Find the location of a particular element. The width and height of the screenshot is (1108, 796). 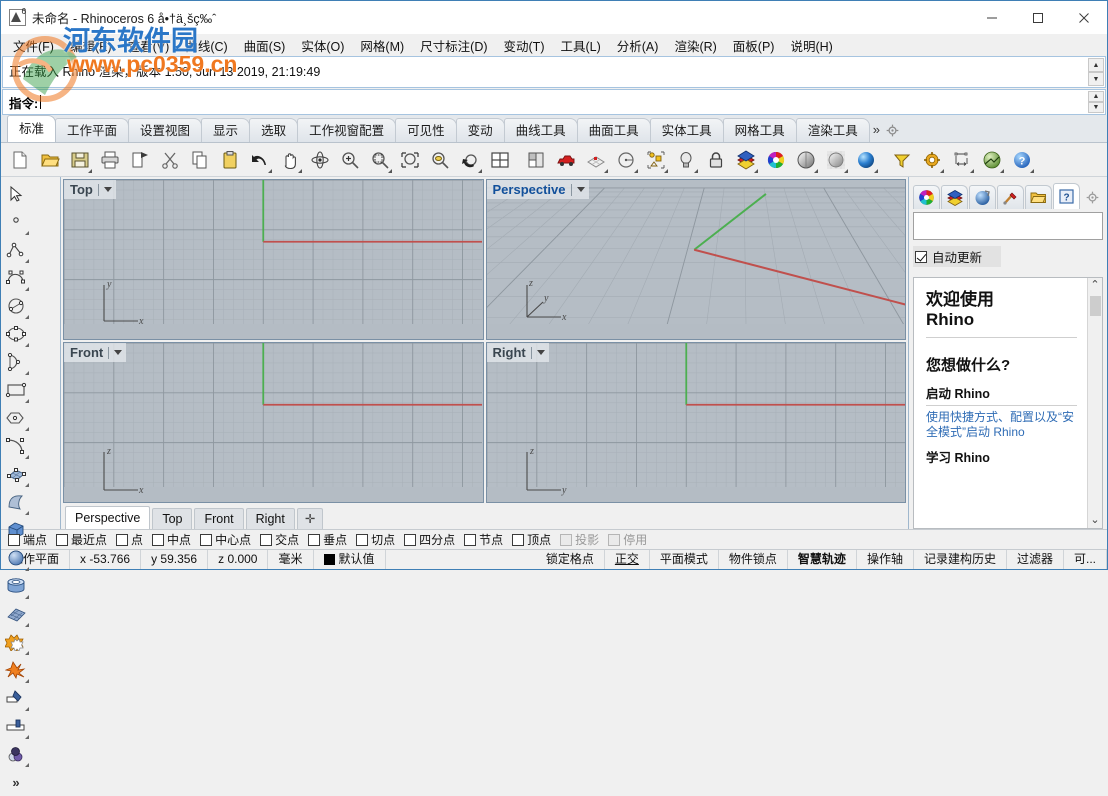

copy-icon is located at coordinates (200, 160).